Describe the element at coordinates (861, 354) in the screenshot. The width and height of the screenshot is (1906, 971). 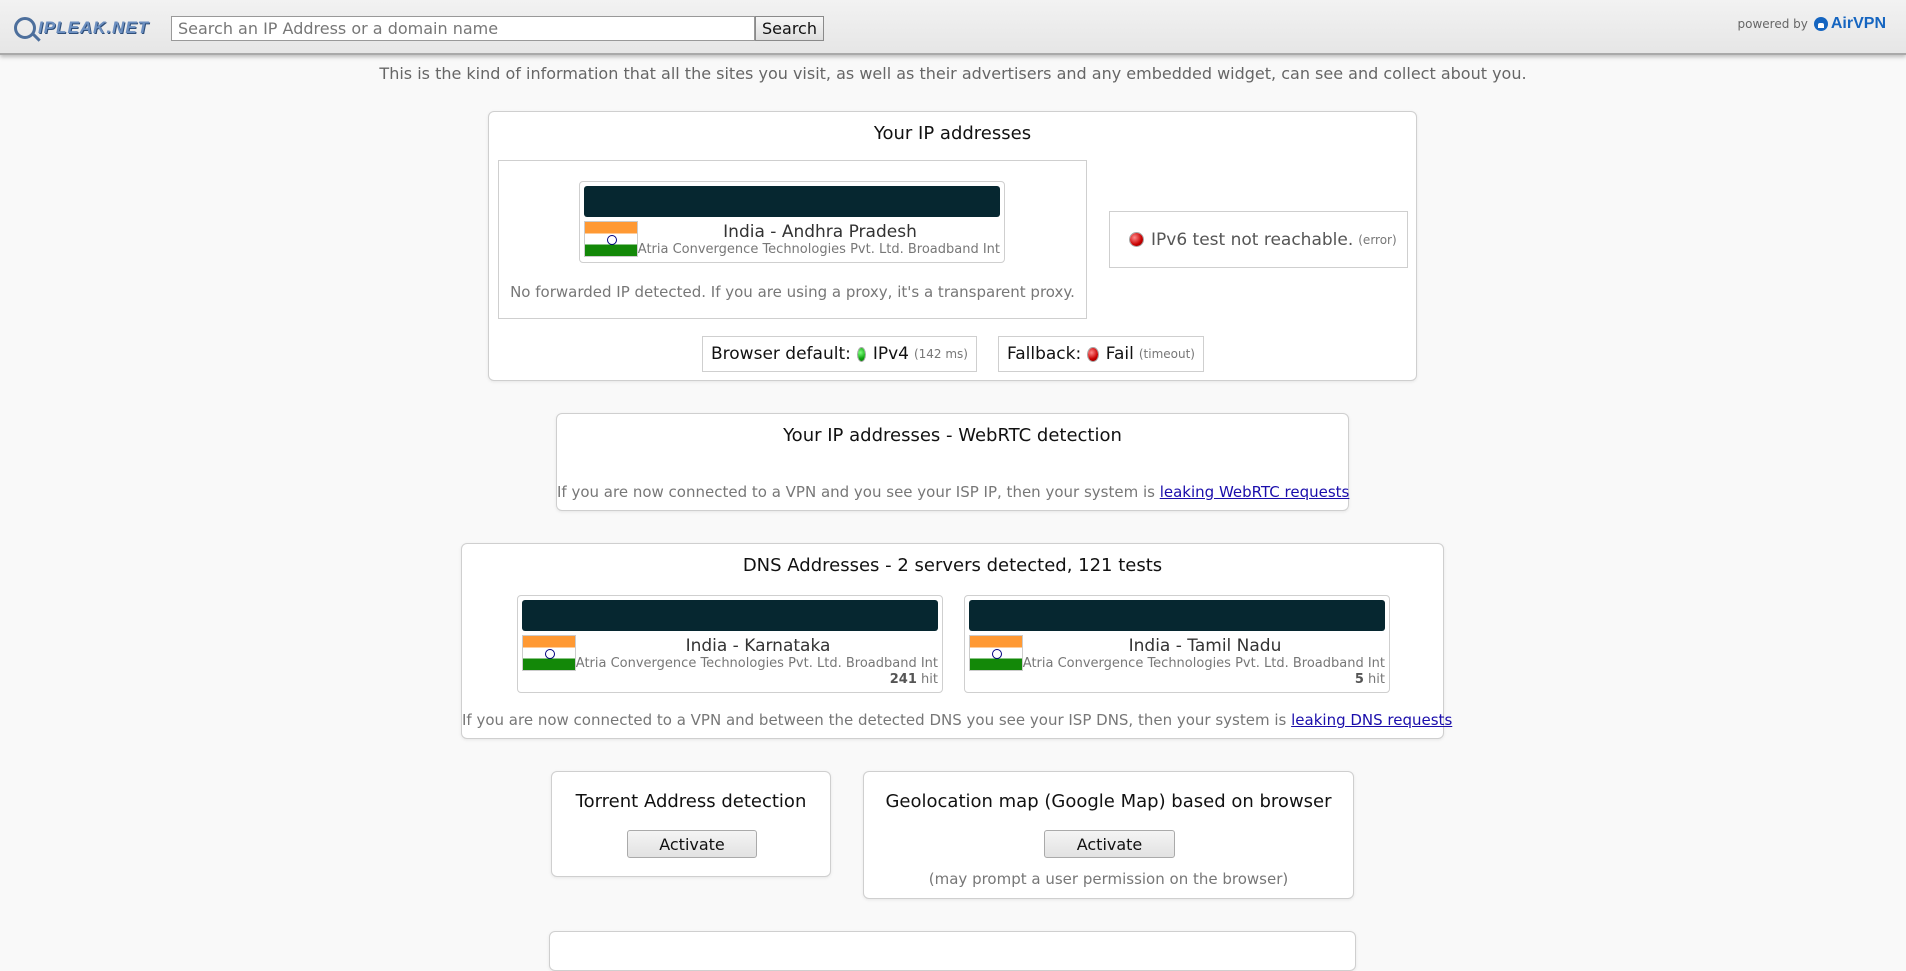
I see `ok-status-icon` at that location.